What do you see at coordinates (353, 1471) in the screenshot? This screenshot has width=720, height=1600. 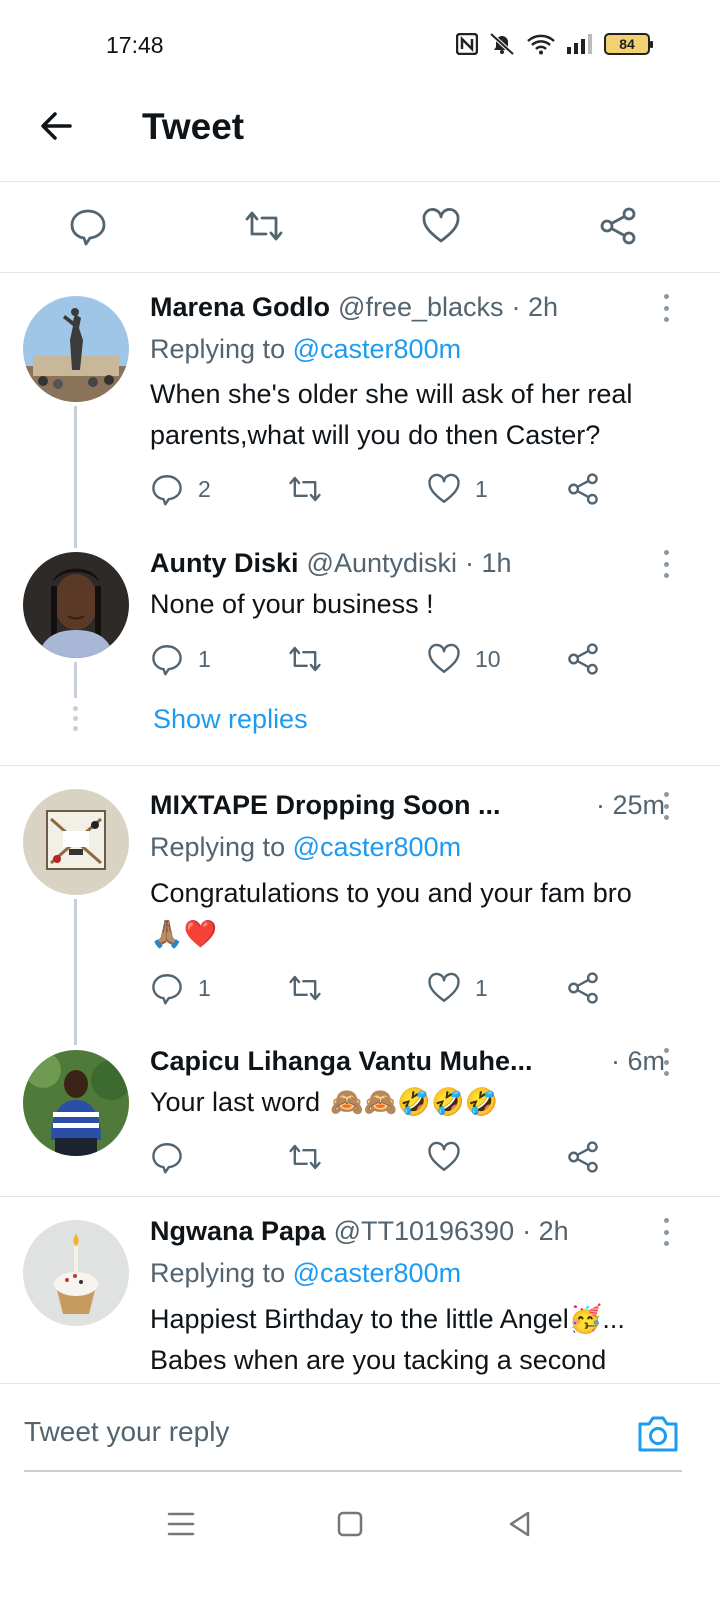 I see `reply-underline` at bounding box center [353, 1471].